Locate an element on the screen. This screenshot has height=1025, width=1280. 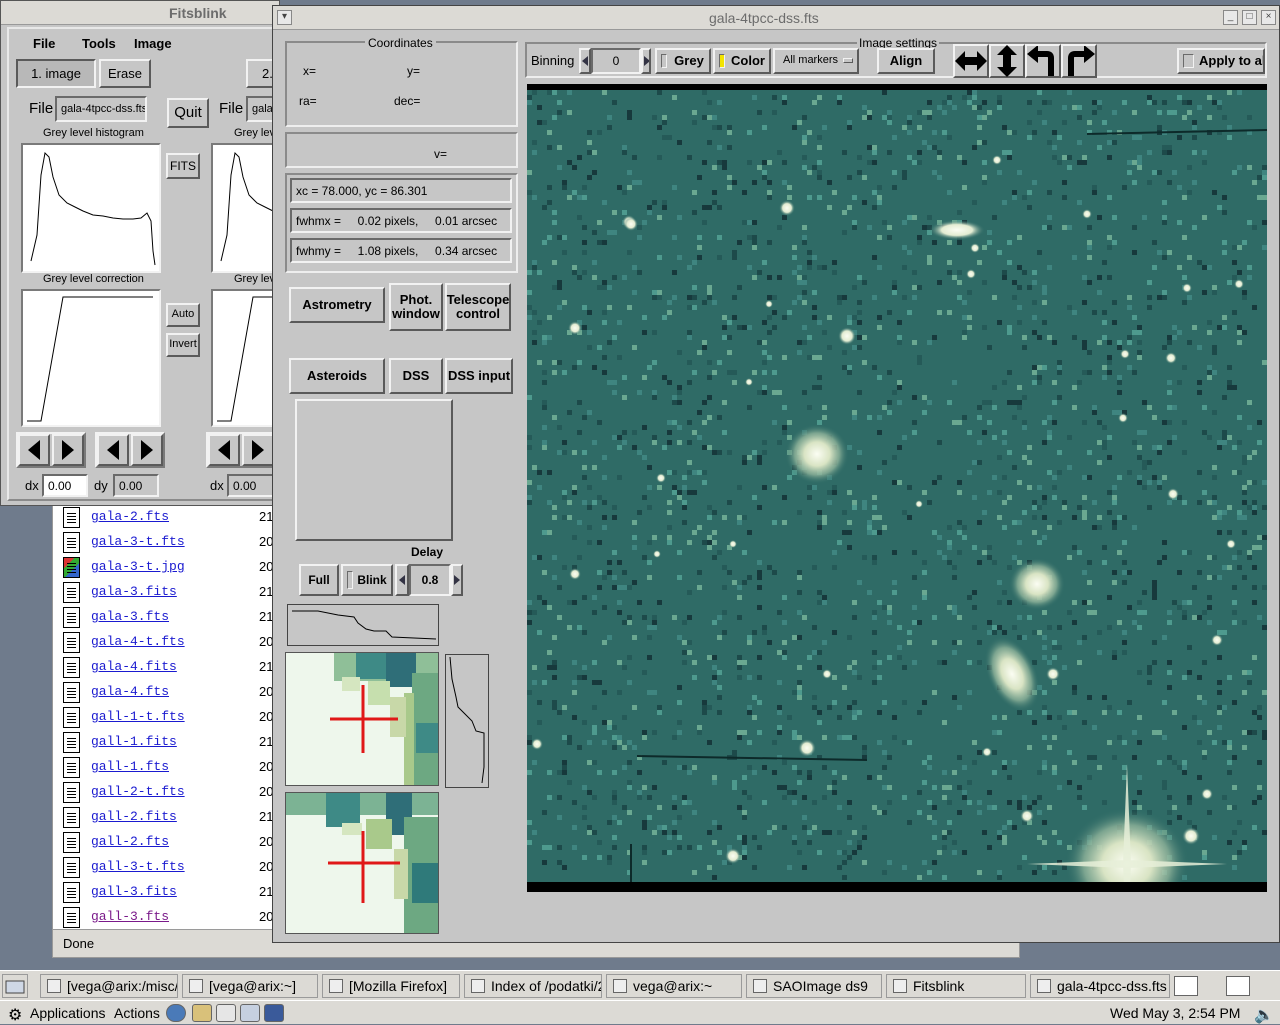
quit-button: Quit is located at coordinates (188, 113).